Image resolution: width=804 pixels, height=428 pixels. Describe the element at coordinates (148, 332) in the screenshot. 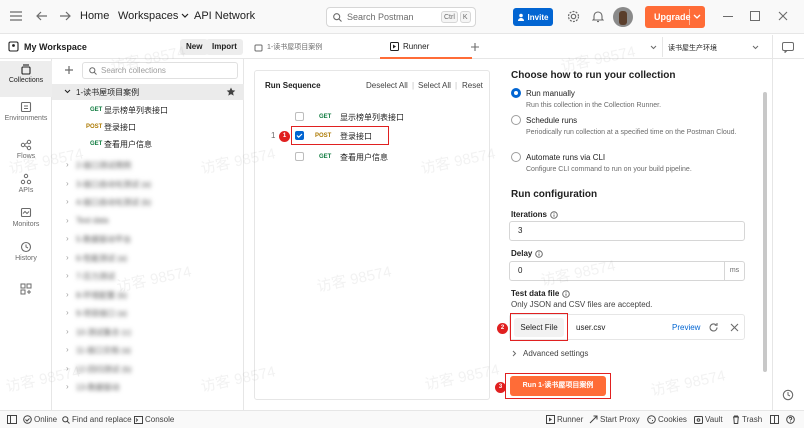

I see `collection-row: › 10-测试集合 (c)` at that location.